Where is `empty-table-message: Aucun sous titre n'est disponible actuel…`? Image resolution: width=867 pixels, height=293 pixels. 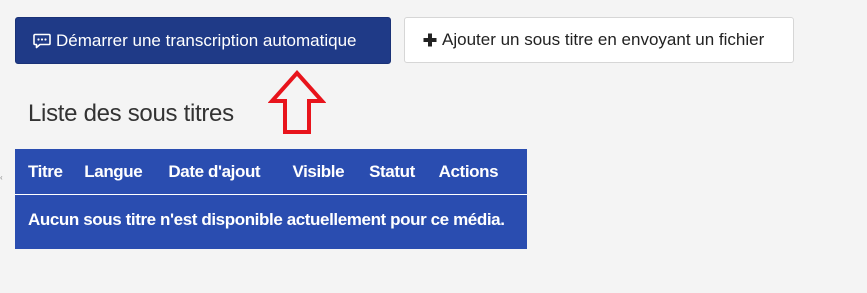 empty-table-message: Aucun sous titre n'est disponible actuel… is located at coordinates (266, 219).